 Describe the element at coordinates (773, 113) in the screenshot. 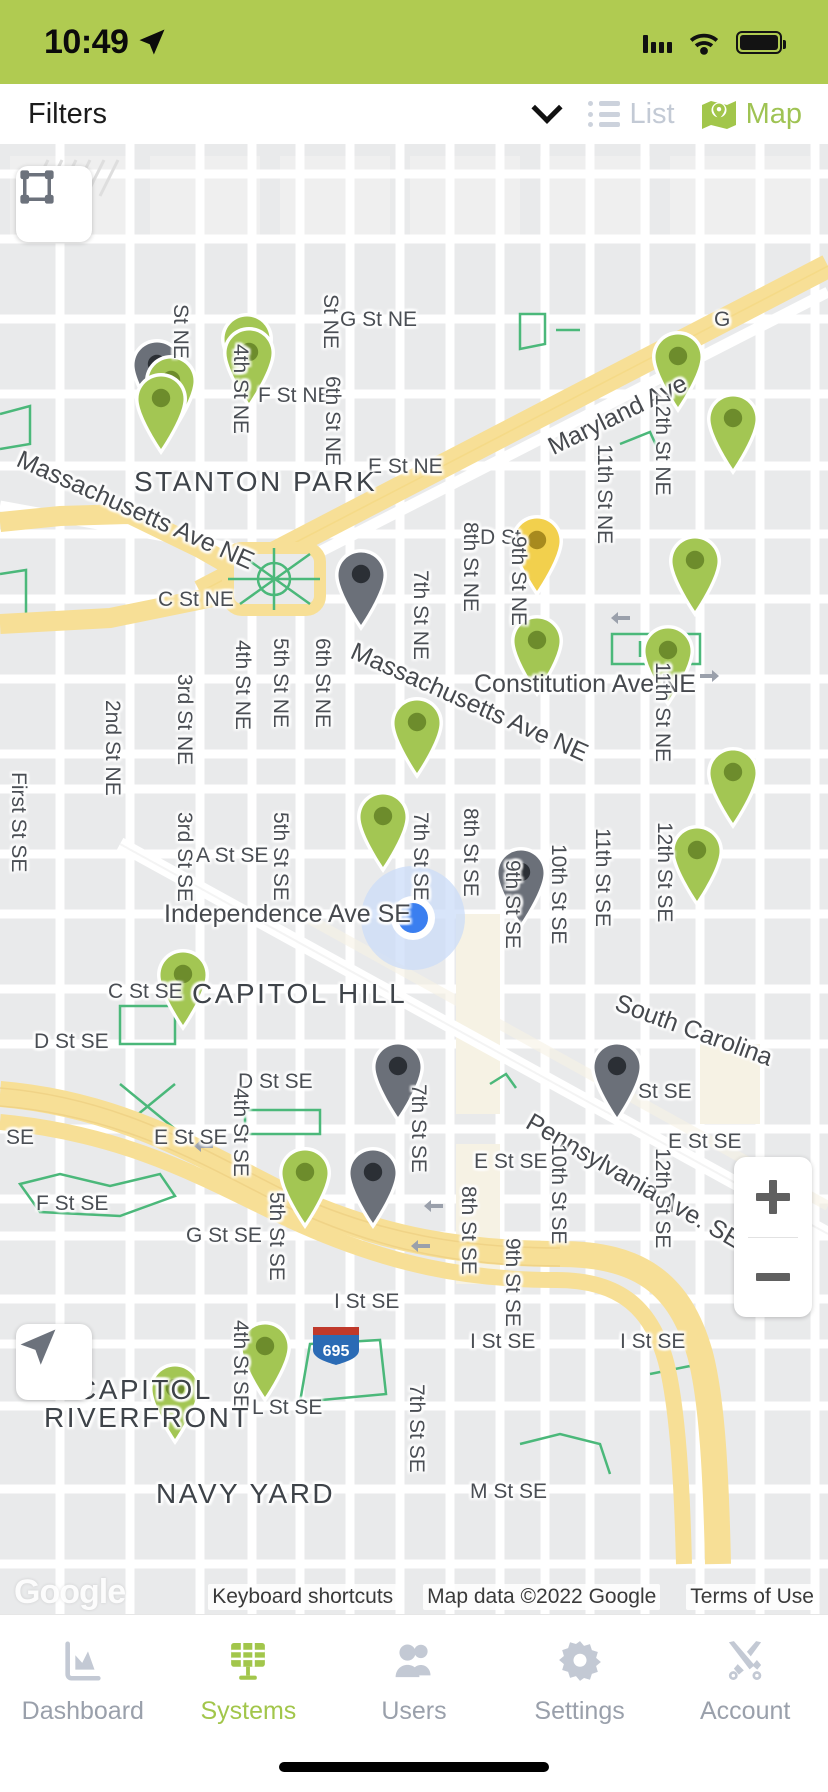

I see `map-view-label: Map` at that location.